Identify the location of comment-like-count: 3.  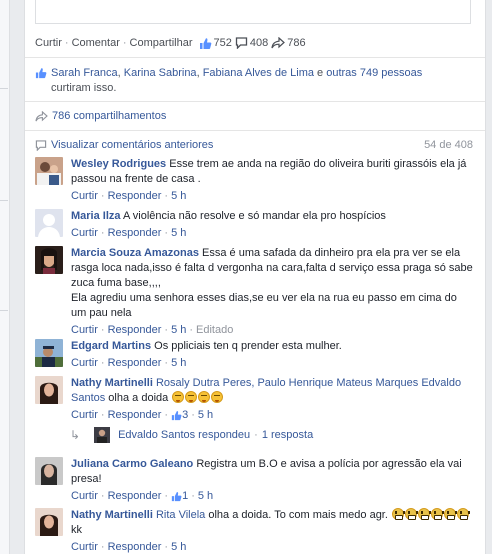
(179, 415).